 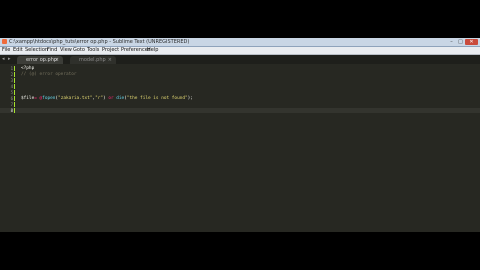 I want to click on current-line-highlight, so click(x=240, y=110).